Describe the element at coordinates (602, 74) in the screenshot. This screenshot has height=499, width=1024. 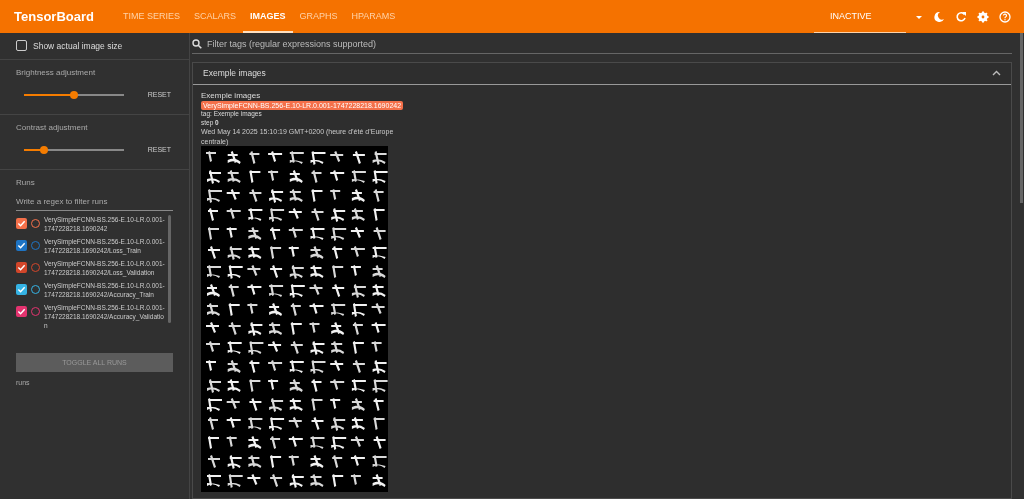
I see `card-header: Exemple images` at that location.